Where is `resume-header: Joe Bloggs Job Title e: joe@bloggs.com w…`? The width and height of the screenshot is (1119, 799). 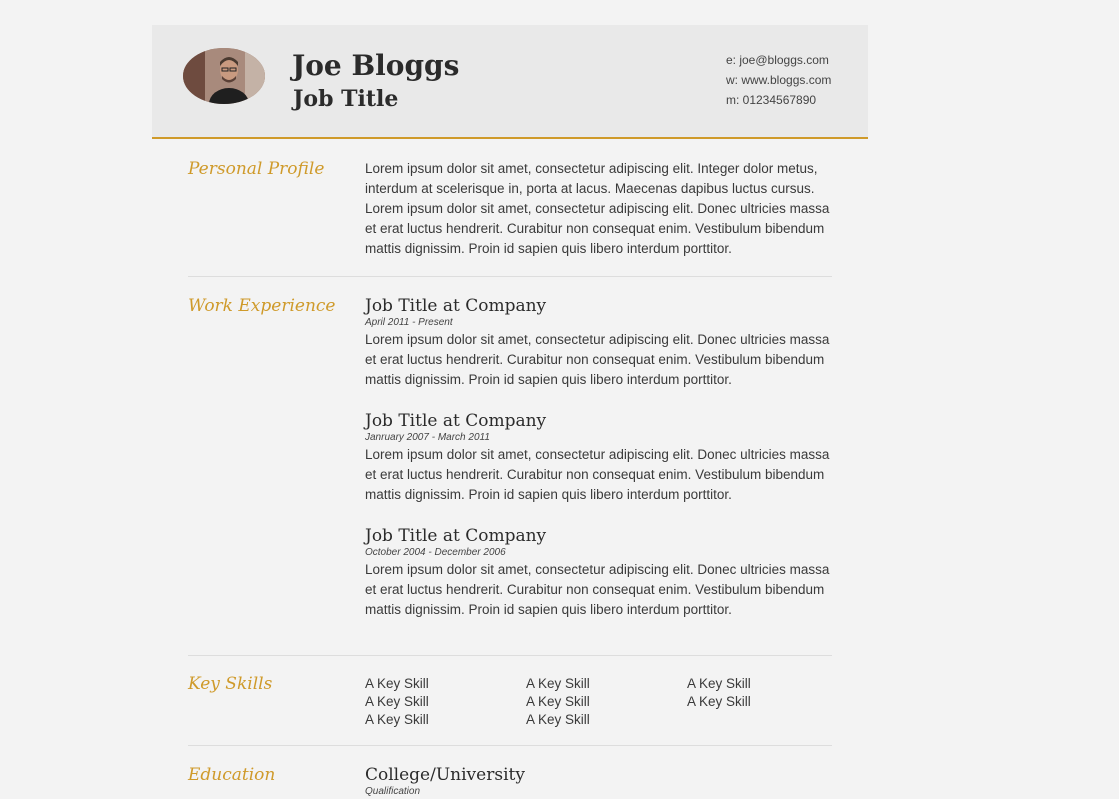
resume-header: Joe Bloggs Job Title e: joe@bloggs.com w… is located at coordinates (510, 82).